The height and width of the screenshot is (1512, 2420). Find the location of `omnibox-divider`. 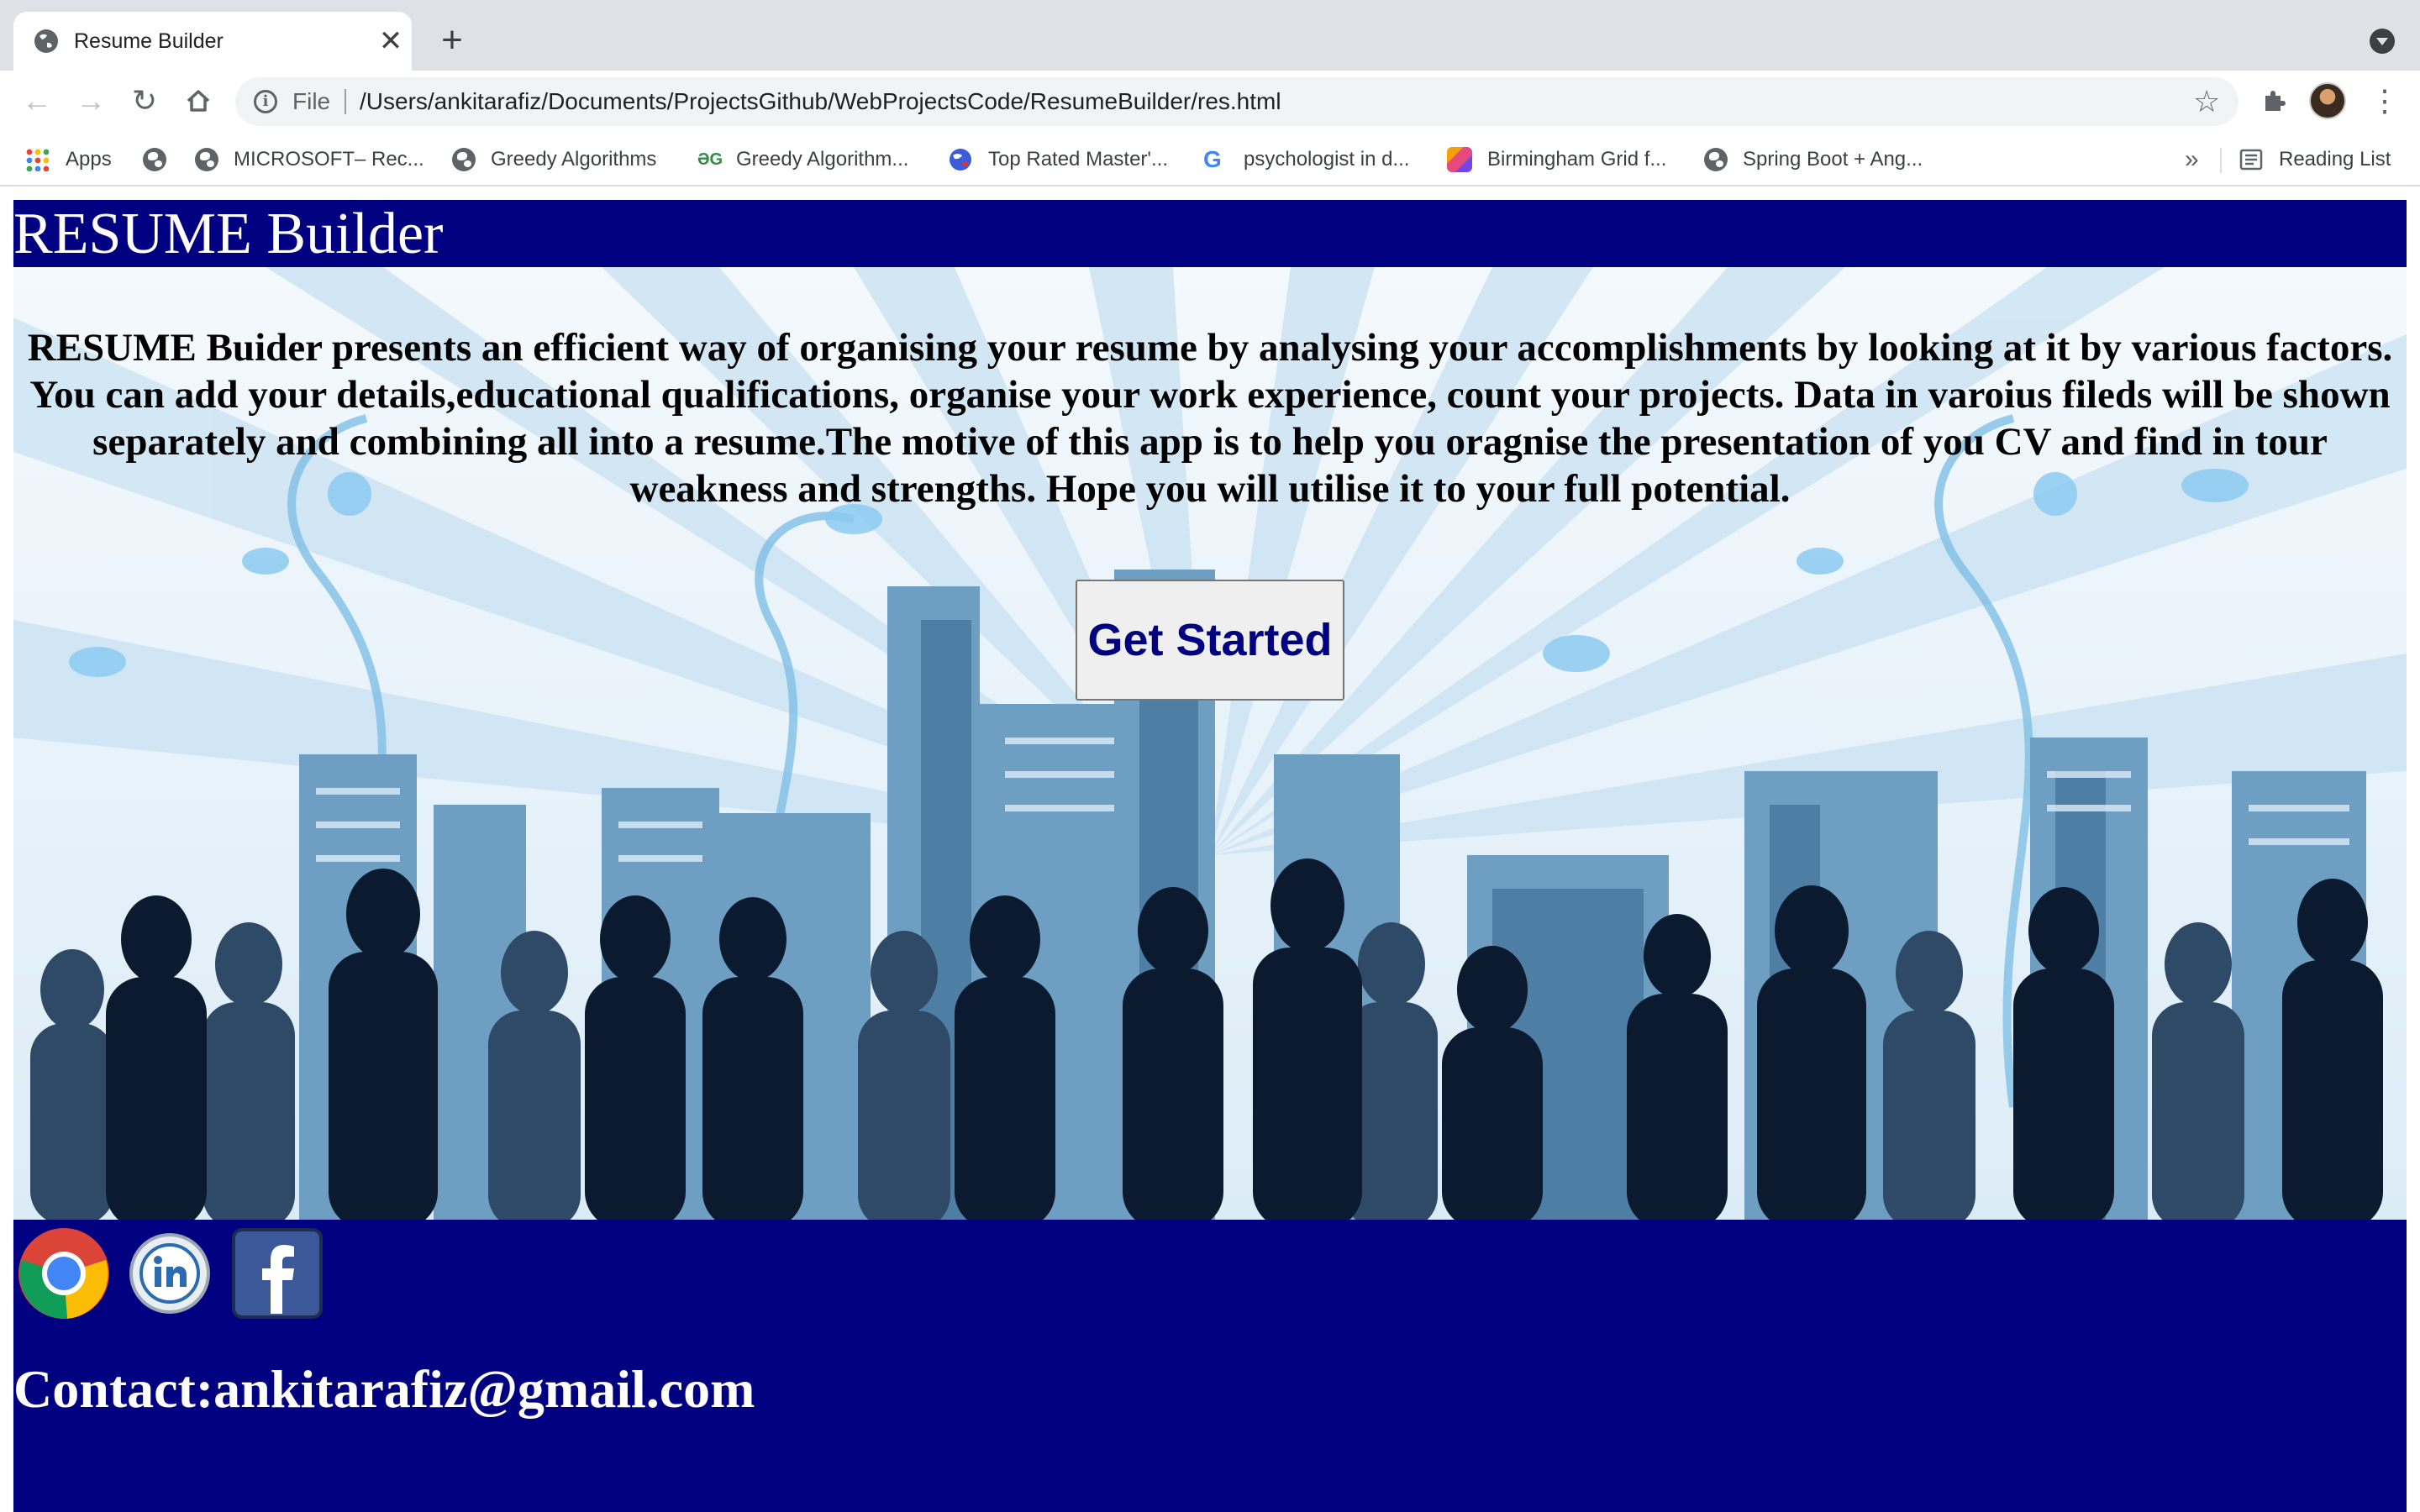

omnibox-divider is located at coordinates (345, 101).